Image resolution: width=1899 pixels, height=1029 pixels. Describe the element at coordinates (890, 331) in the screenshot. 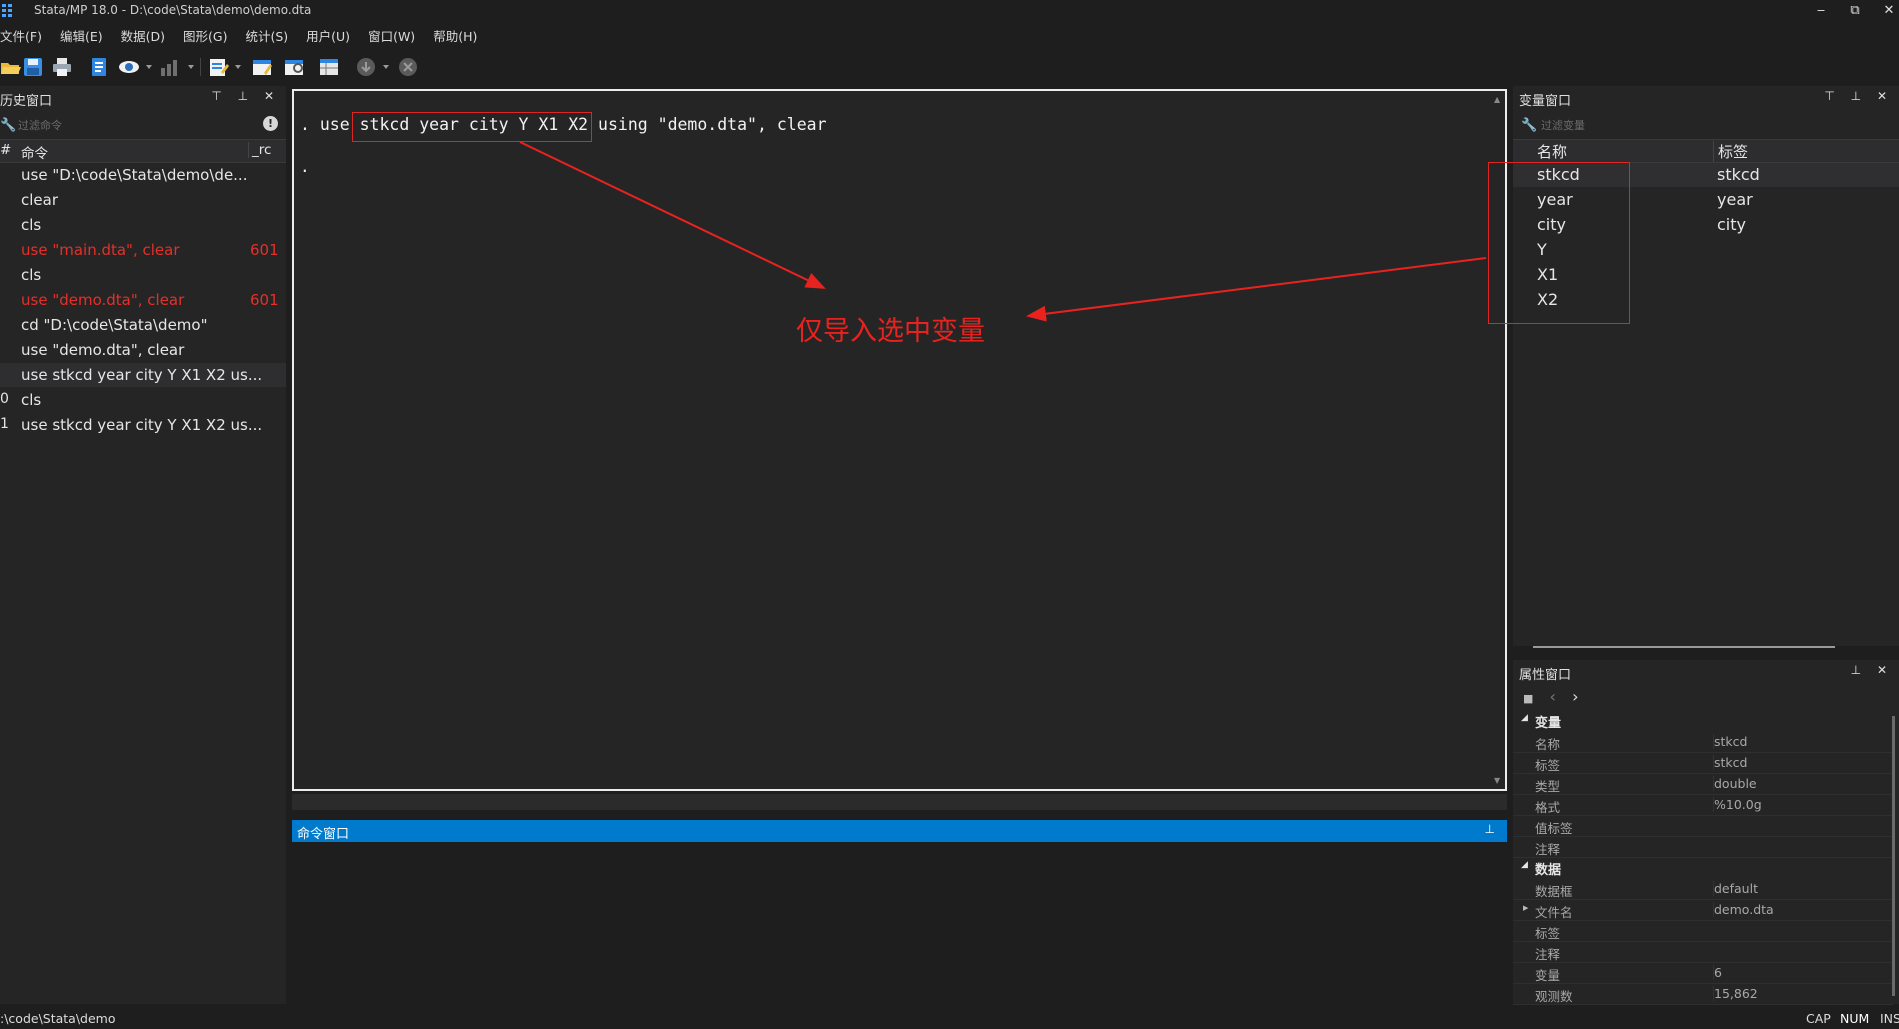

I see `annotation-text: 仅导入选中变量` at that location.